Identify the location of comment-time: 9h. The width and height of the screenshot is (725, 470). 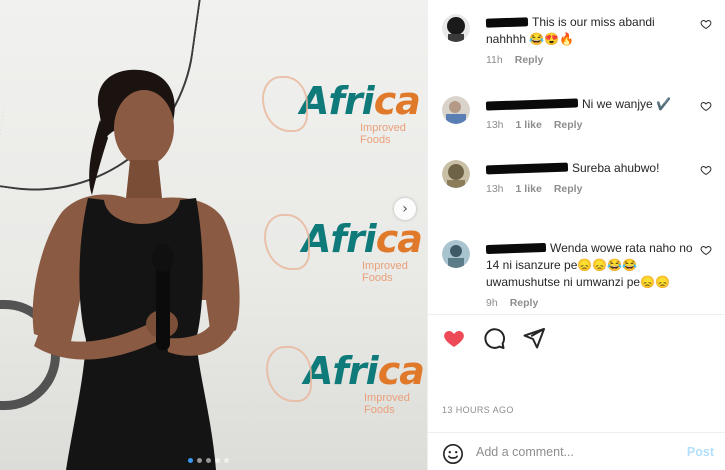
(492, 303).